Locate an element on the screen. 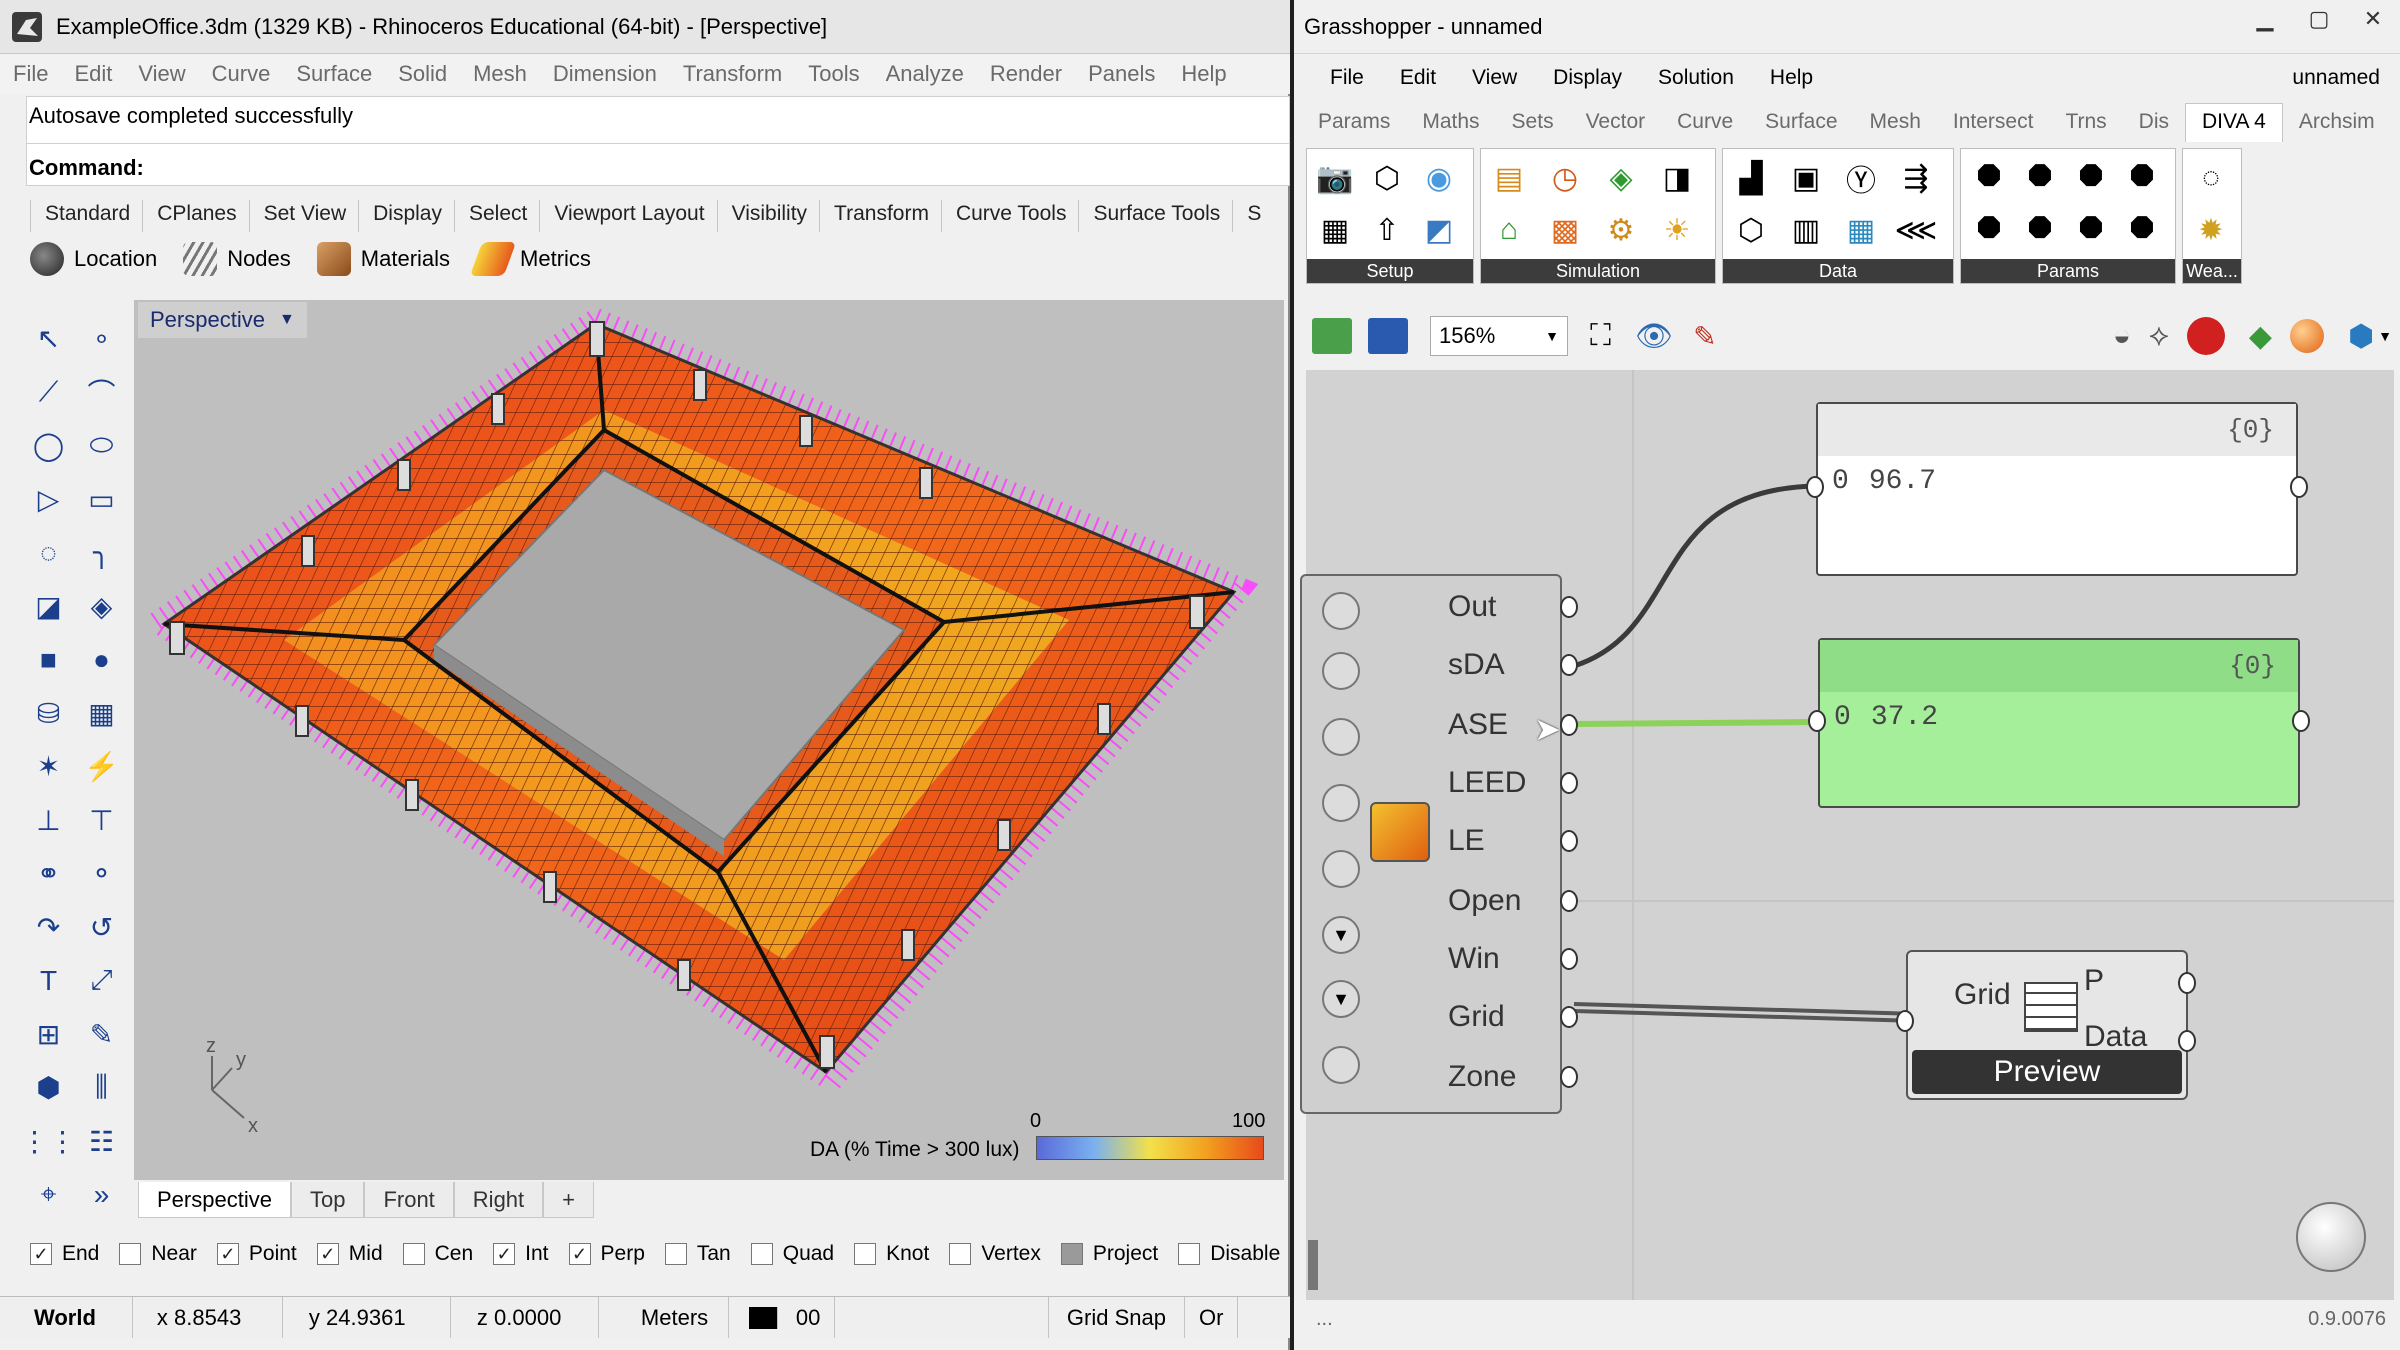  osnap-mid-checkbox: ✓ is located at coordinates (327, 1254).